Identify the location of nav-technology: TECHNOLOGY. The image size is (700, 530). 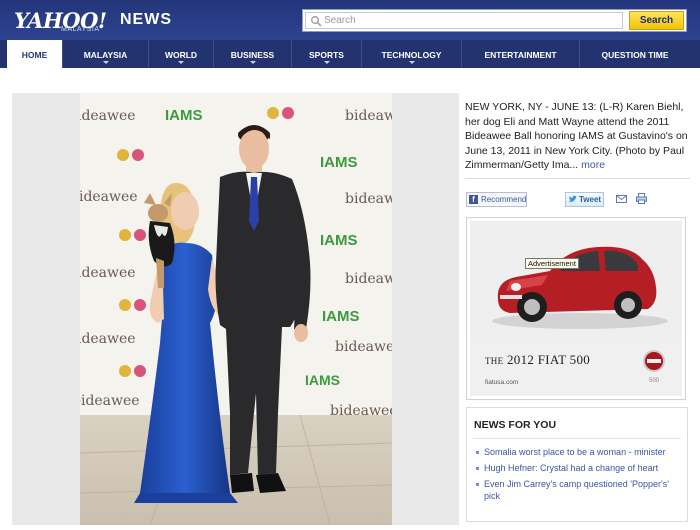
(412, 54).